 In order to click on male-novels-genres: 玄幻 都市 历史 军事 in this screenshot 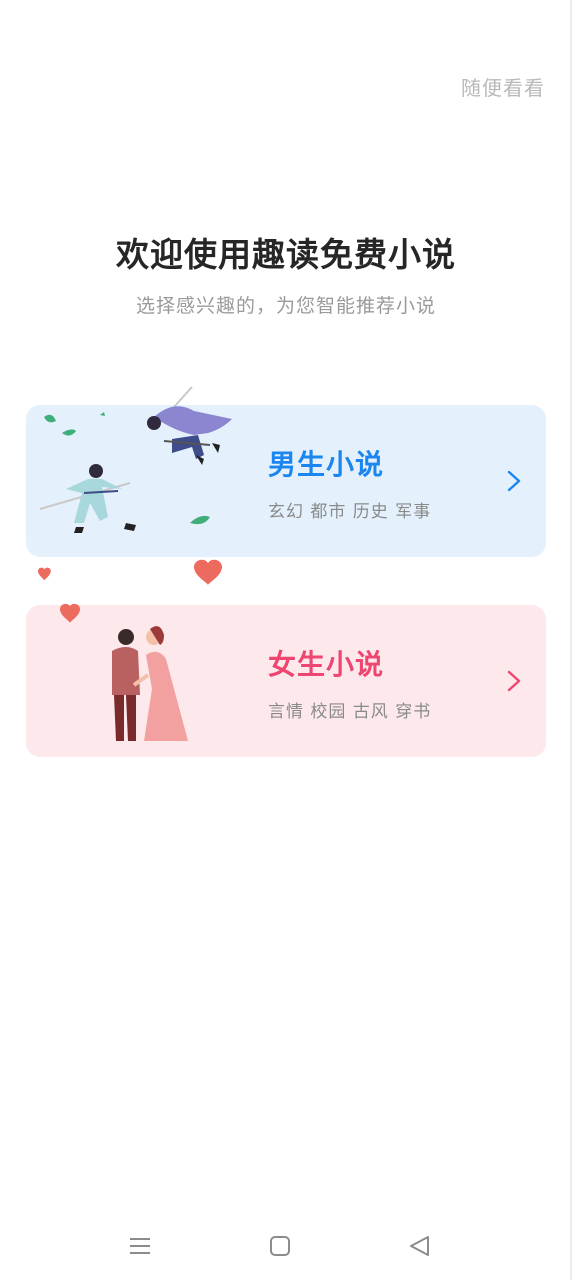, I will do `click(350, 512)`.